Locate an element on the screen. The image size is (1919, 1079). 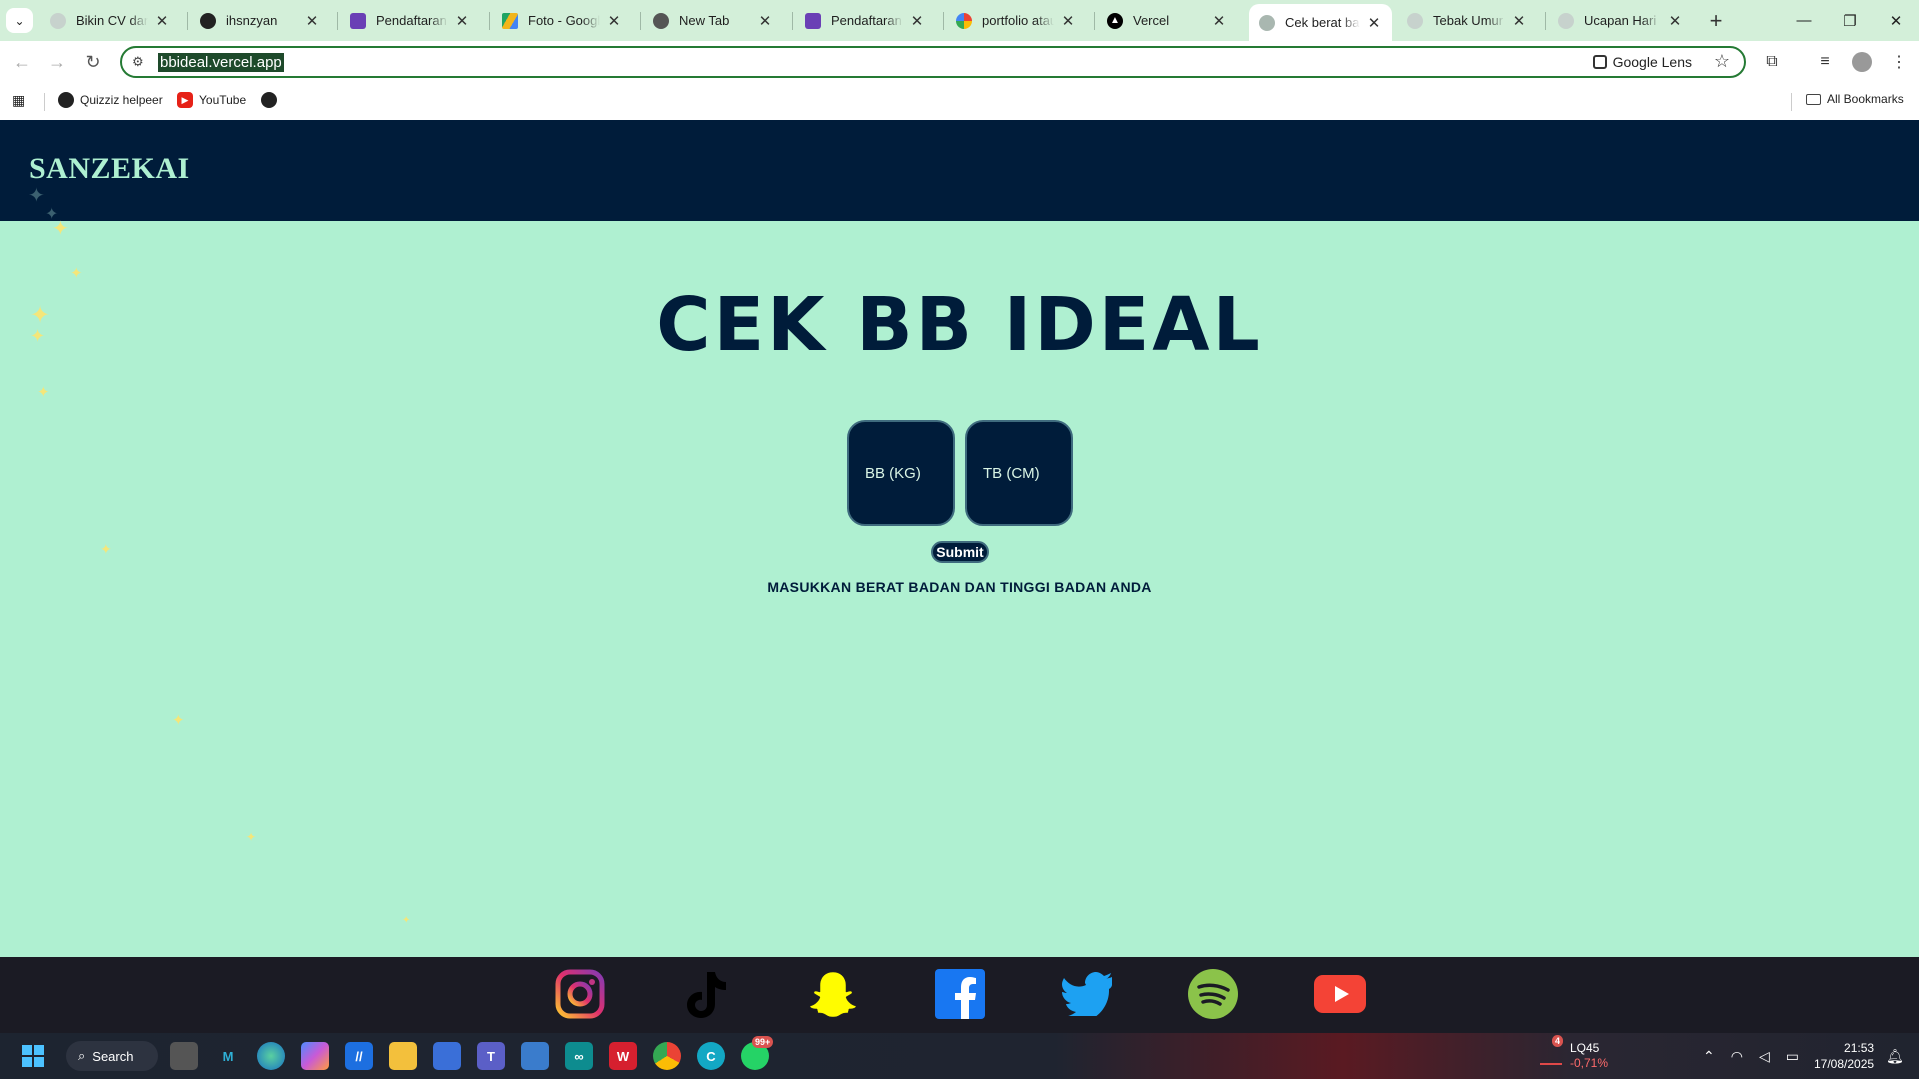
all-bookmarks-button: All Bookmarks is located at coordinates (1855, 99).